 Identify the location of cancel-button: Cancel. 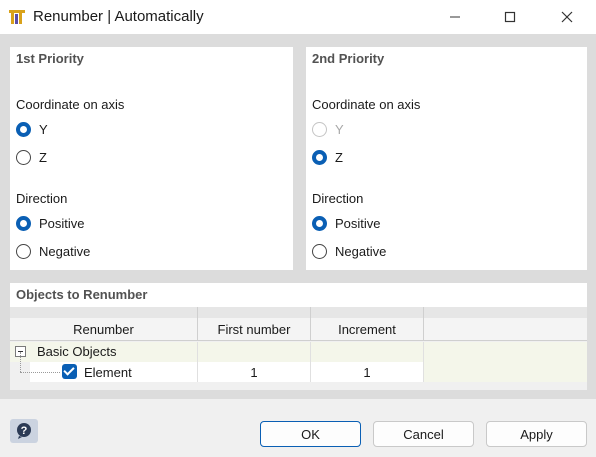
(423, 434).